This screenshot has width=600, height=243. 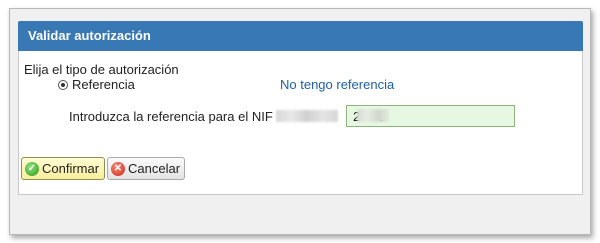 I want to click on confirm-button-label: Confirmar, so click(x=71, y=168).